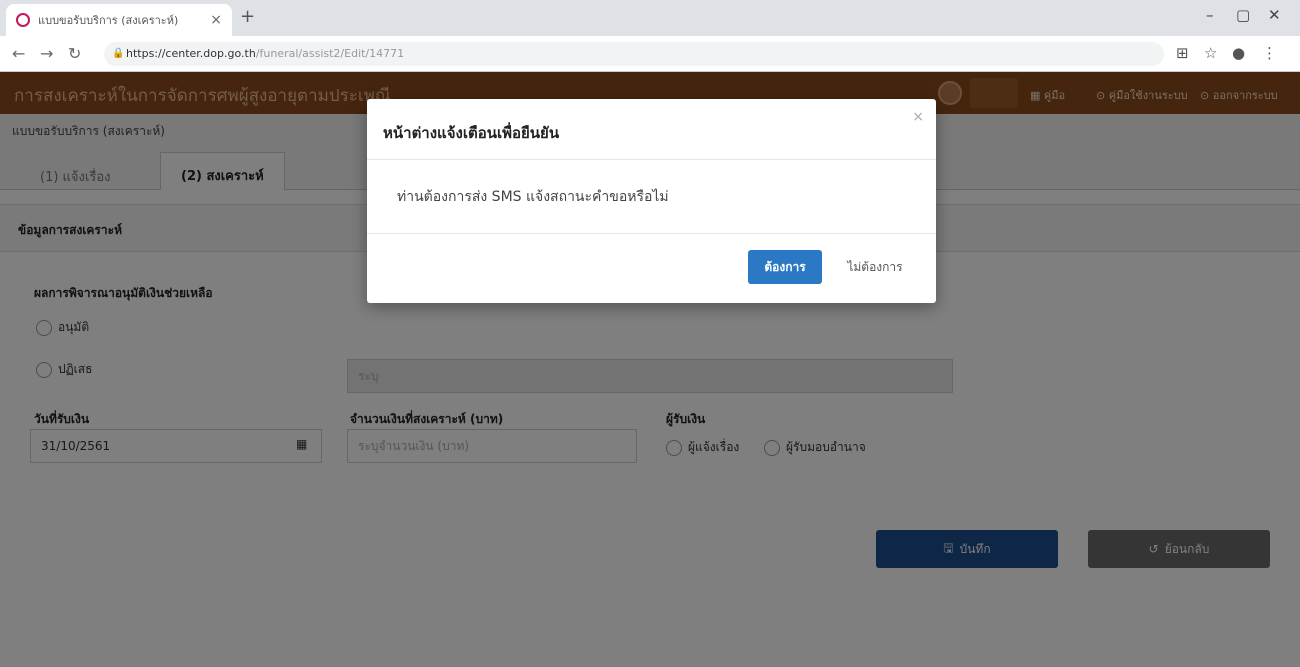  What do you see at coordinates (1182, 53) in the screenshot?
I see `translate-icon: ⊞` at bounding box center [1182, 53].